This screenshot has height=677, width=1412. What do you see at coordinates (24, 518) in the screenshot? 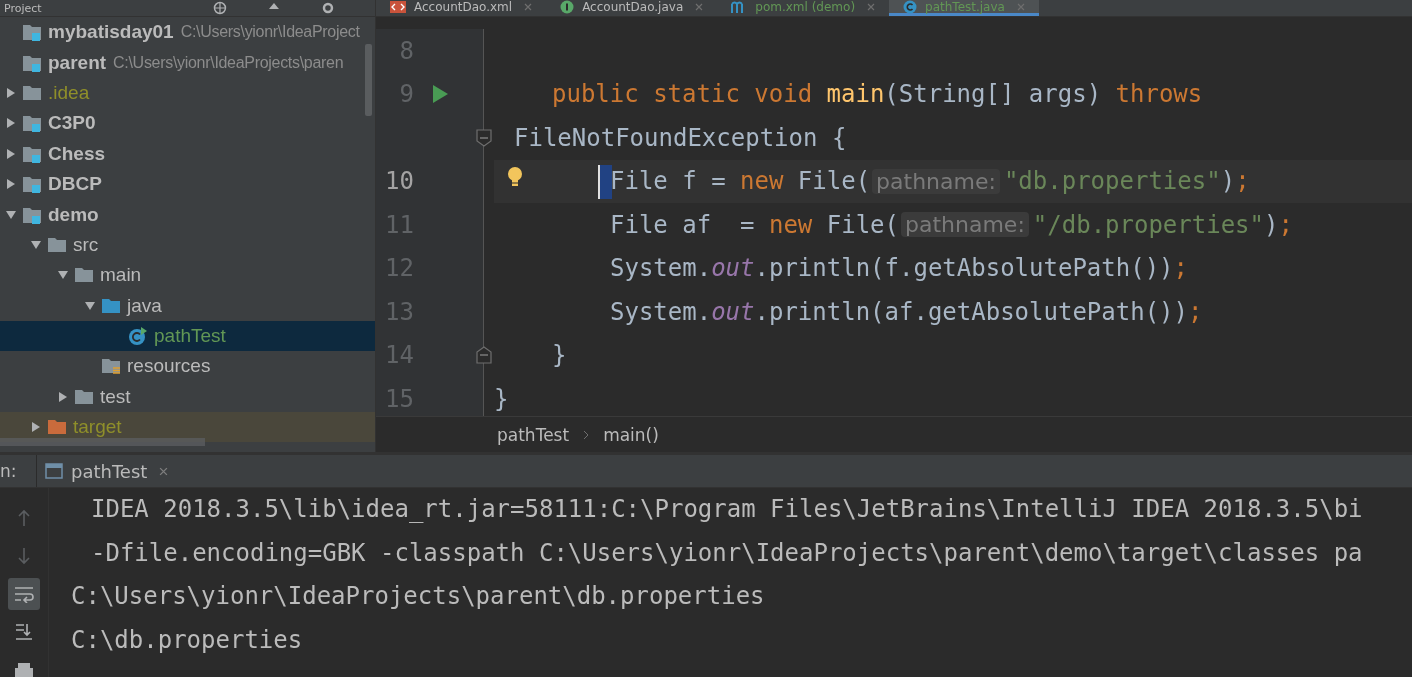
I see `up-arrow-icon` at bounding box center [24, 518].